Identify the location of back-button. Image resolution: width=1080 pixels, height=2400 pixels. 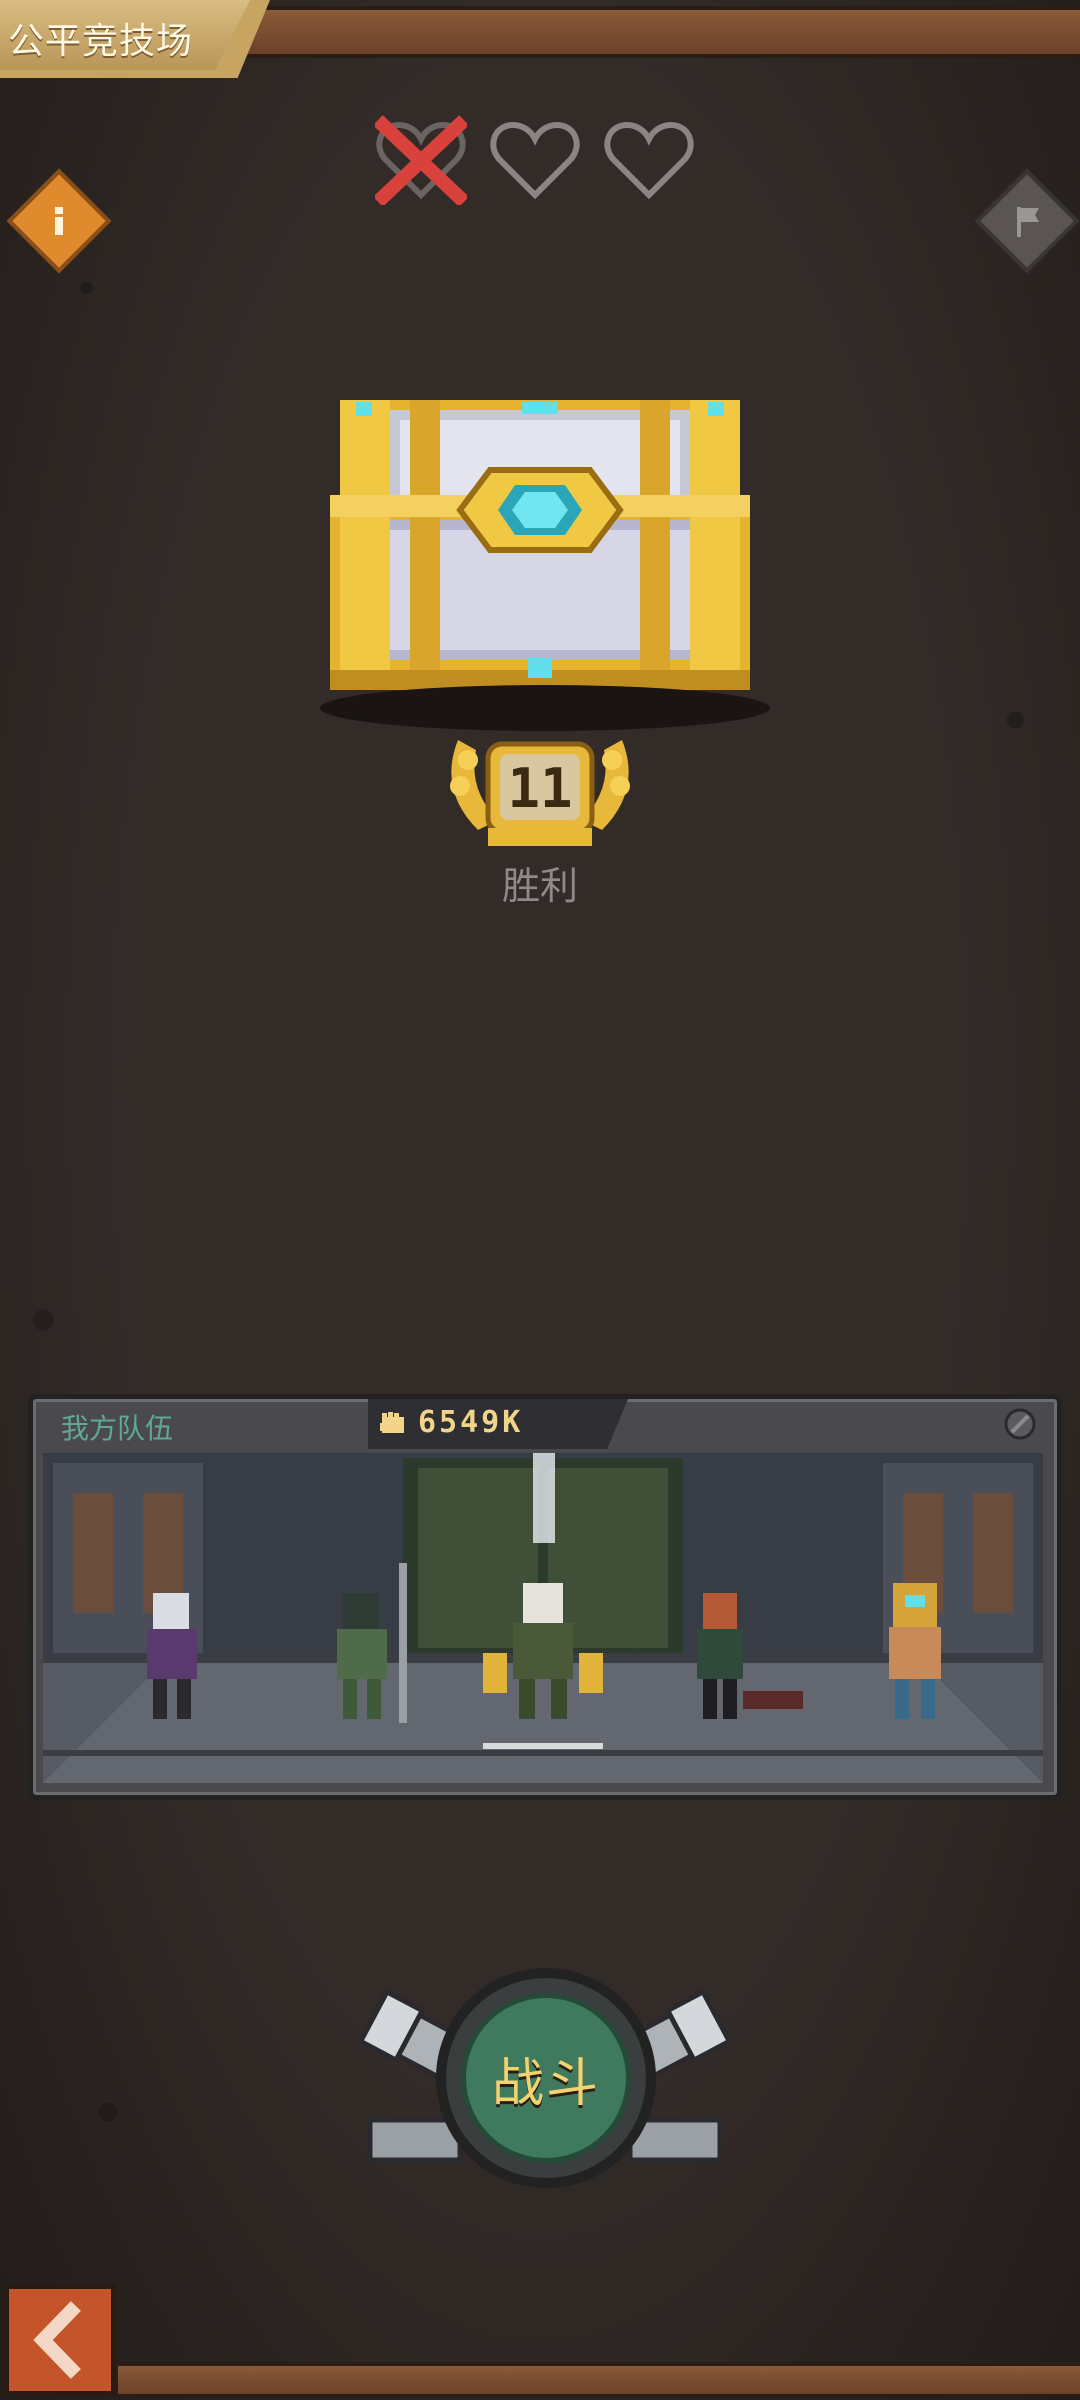
(60, 2340).